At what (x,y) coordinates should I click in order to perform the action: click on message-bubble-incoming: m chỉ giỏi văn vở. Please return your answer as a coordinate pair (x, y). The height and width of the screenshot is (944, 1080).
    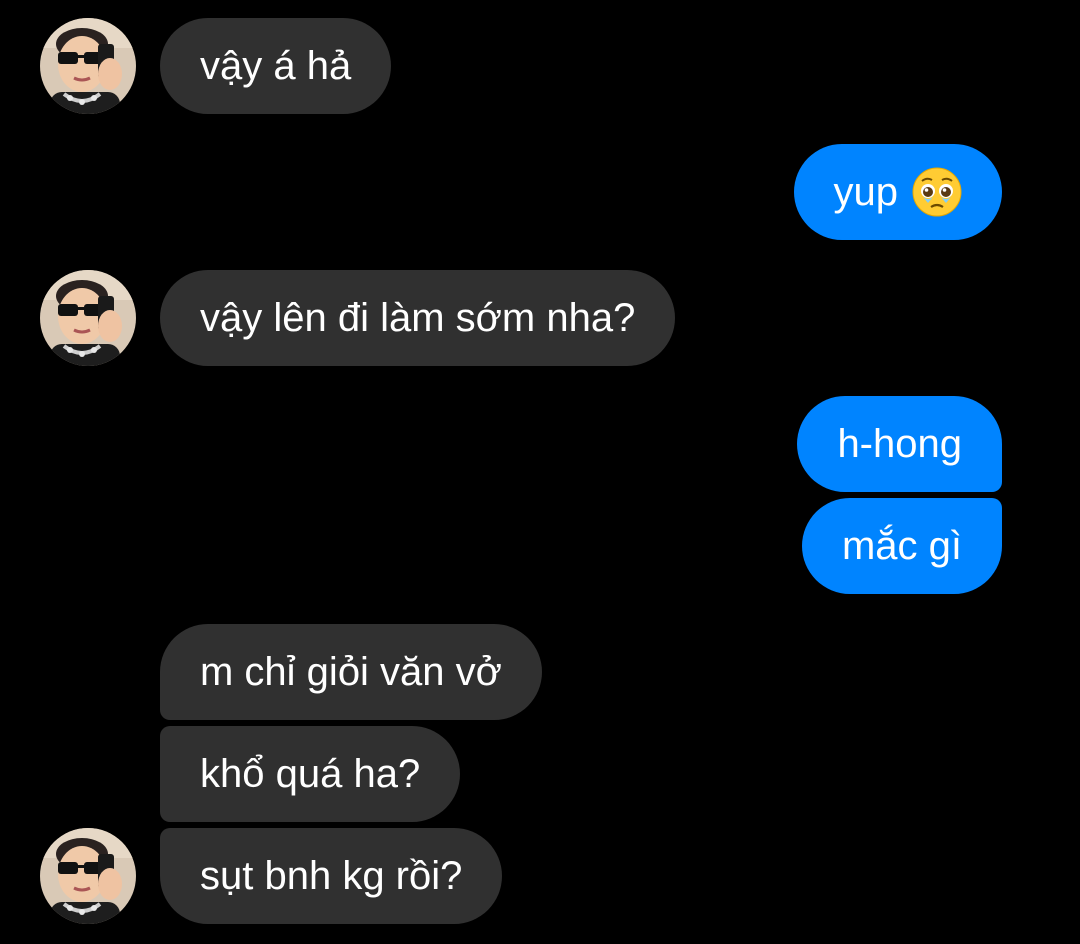
    Looking at the image, I should click on (351, 672).